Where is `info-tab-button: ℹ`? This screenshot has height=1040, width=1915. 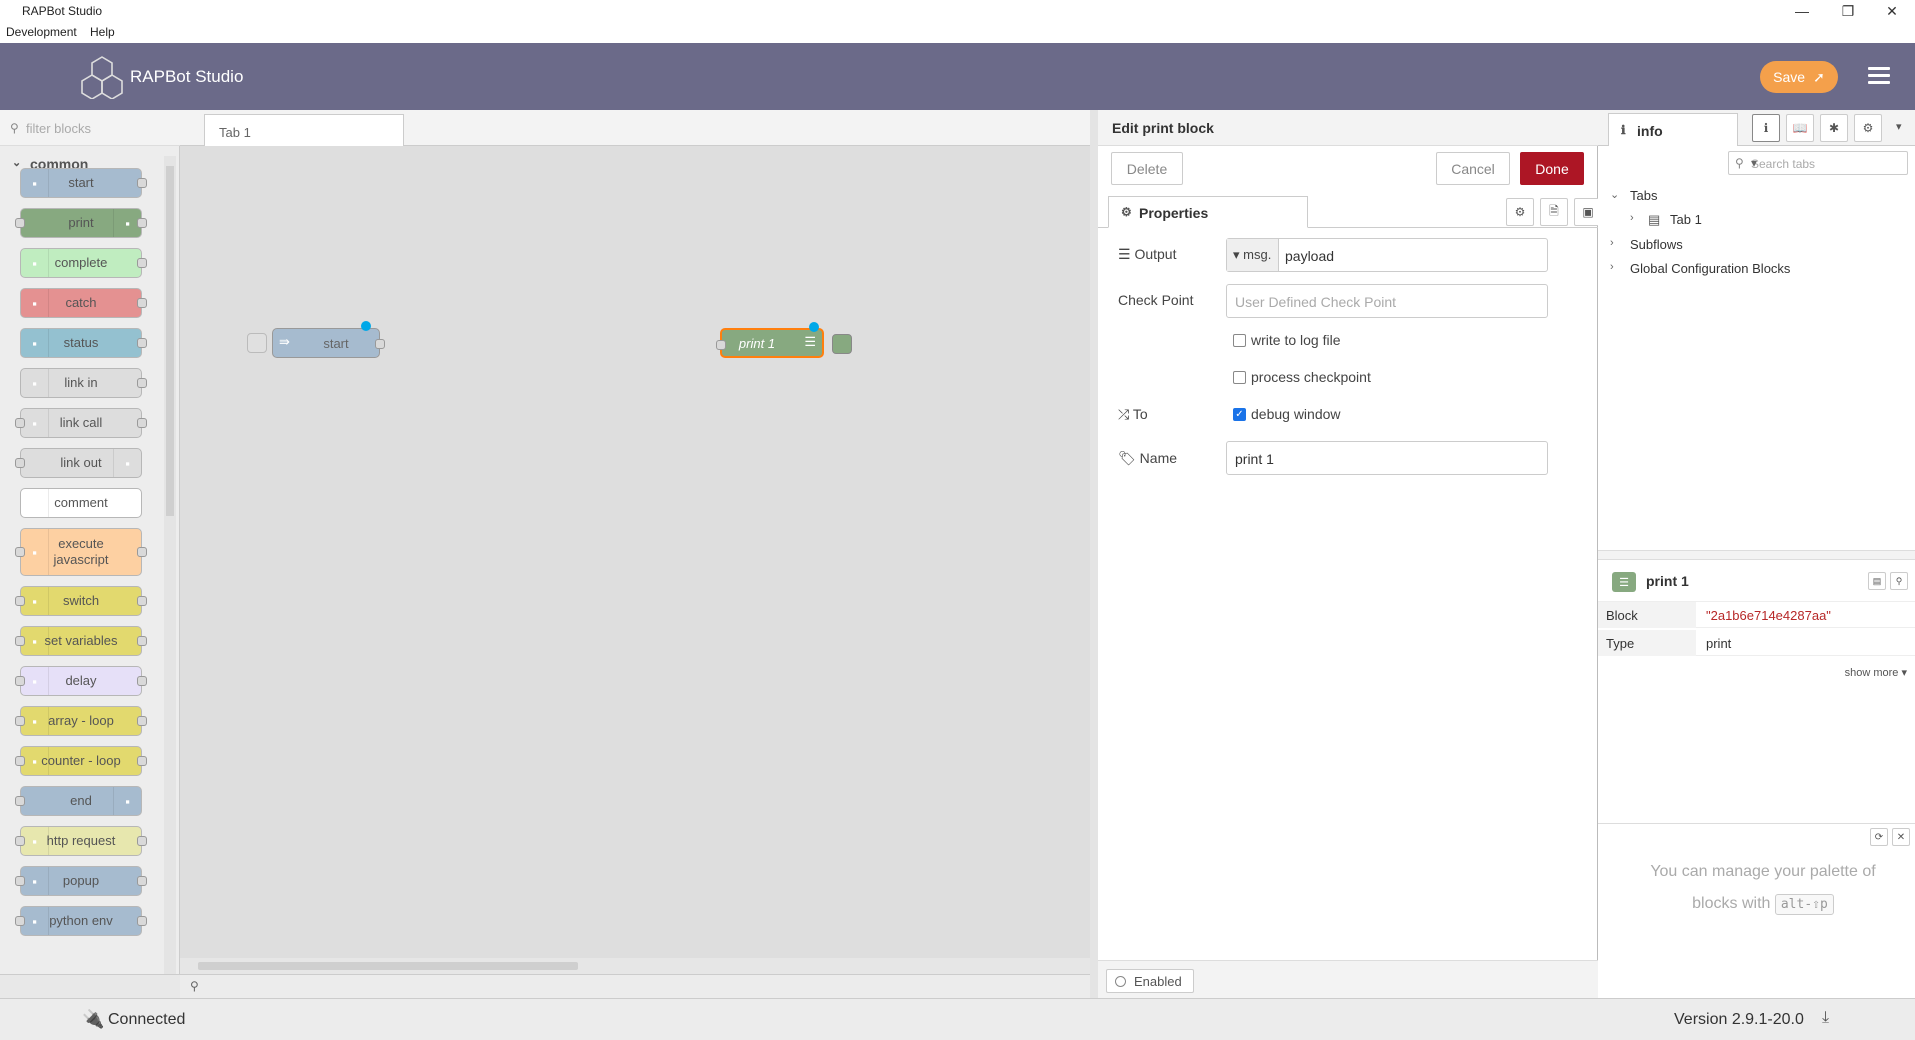
info-tab-button: ℹ is located at coordinates (1766, 128).